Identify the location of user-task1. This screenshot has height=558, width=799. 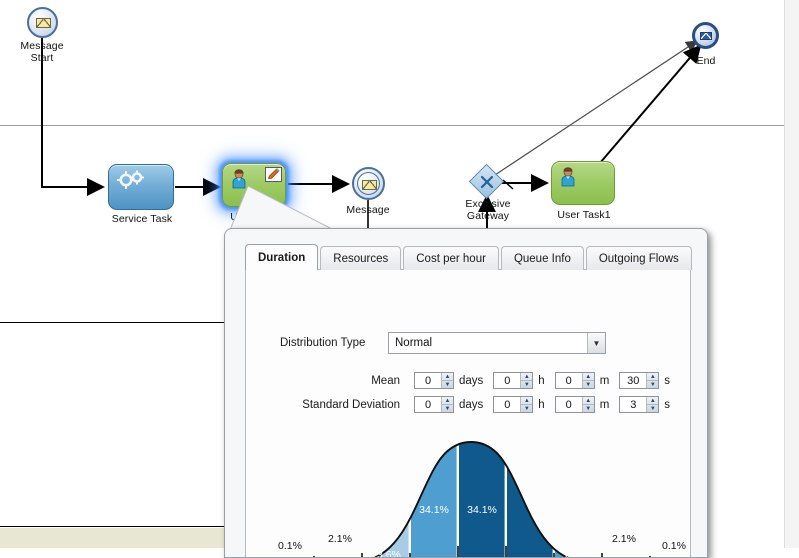
(583, 183).